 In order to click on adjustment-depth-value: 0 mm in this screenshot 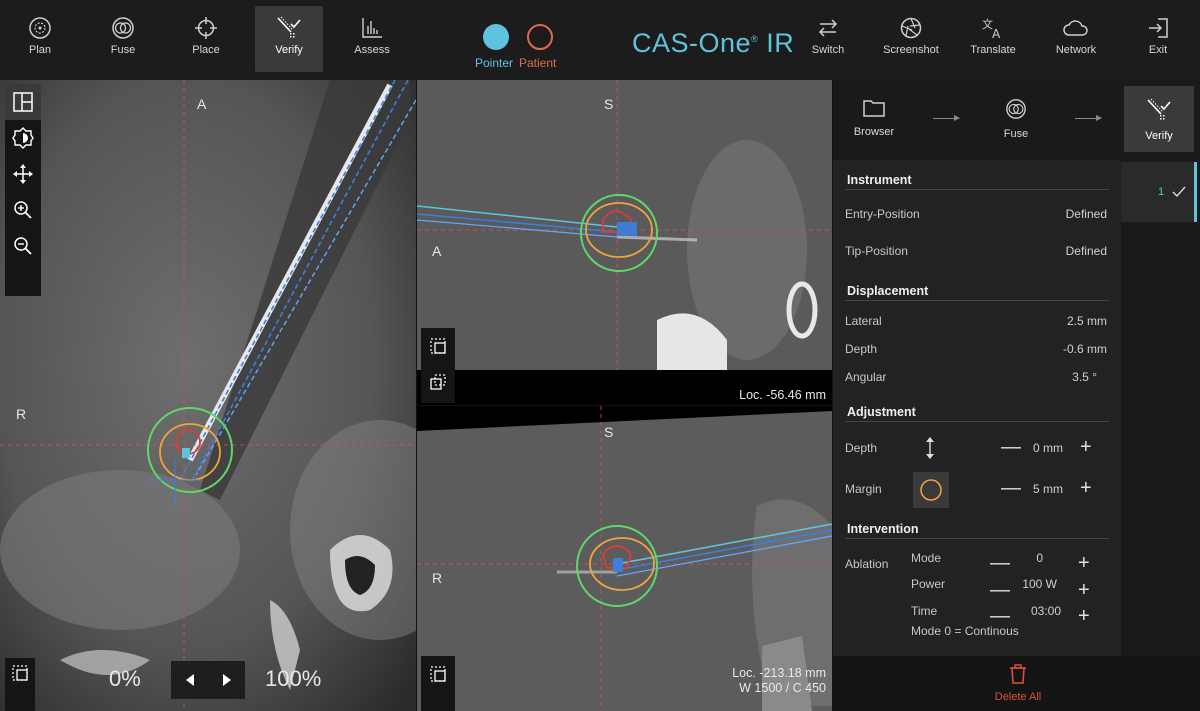, I will do `click(1048, 448)`.